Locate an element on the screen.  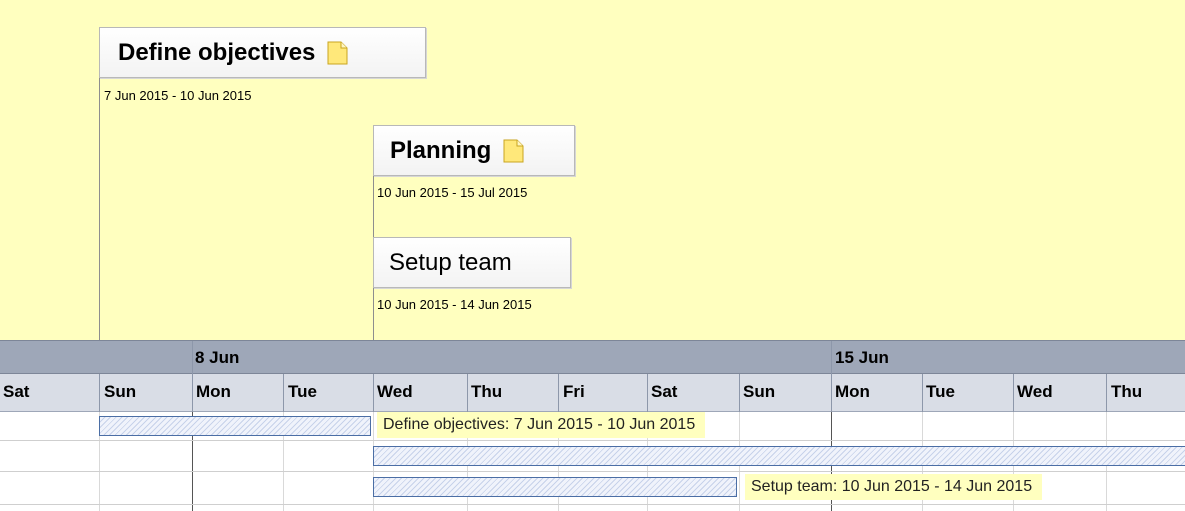
timeline-item-dates: 10 Jun 2015 - 14 Jun 2015 is located at coordinates (454, 304).